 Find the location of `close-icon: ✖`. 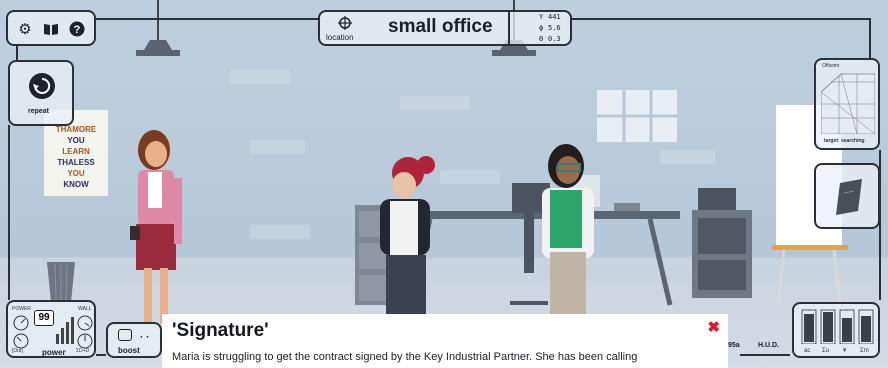

close-icon: ✖ is located at coordinates (713, 327).